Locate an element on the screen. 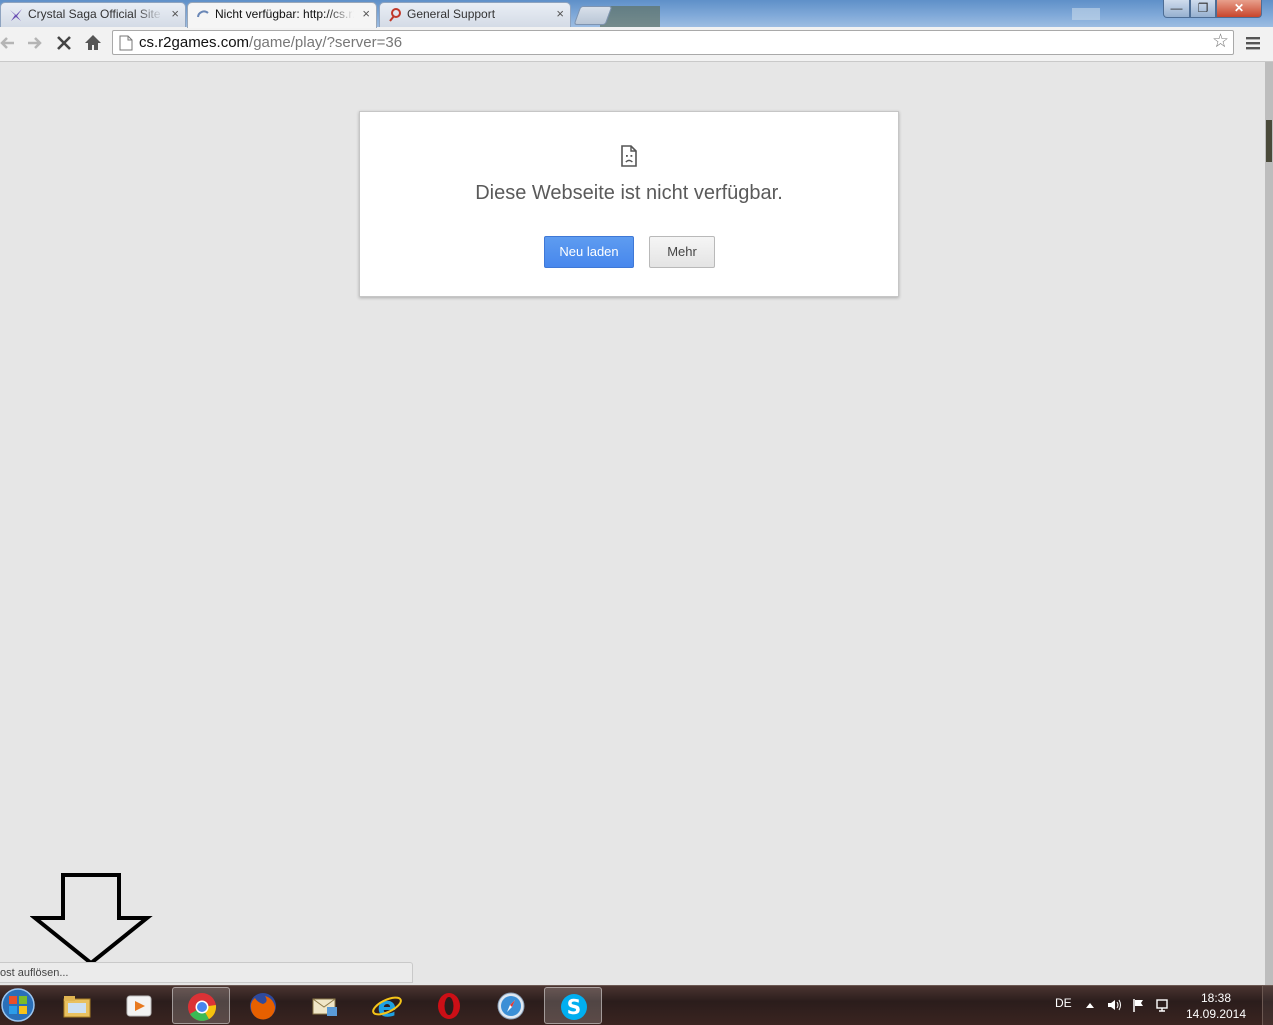  tab-crystal-saga: Crystal Saga Official Site – × is located at coordinates (93, 14).